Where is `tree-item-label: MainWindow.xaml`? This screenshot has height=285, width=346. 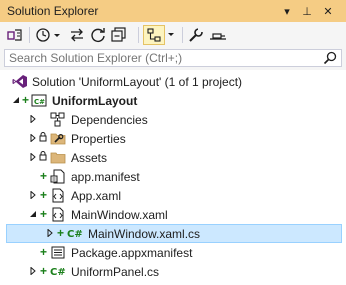 tree-item-label: MainWindow.xaml is located at coordinates (119, 215).